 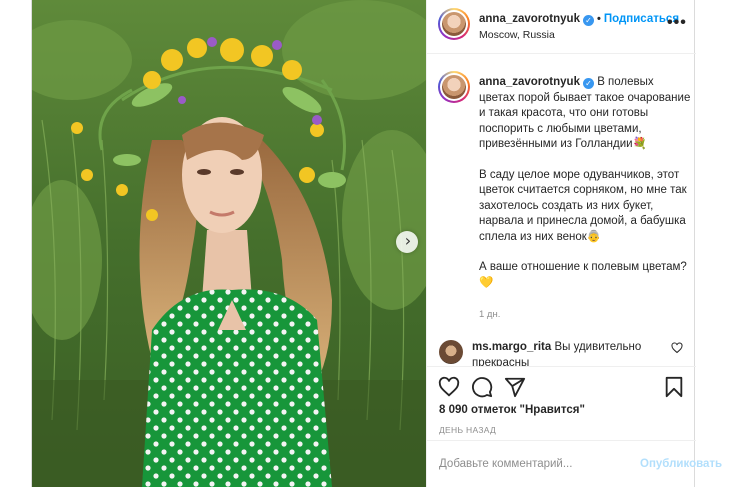 What do you see at coordinates (529, 19) in the screenshot?
I see `author-username: anna_zavorotnyuk` at bounding box center [529, 19].